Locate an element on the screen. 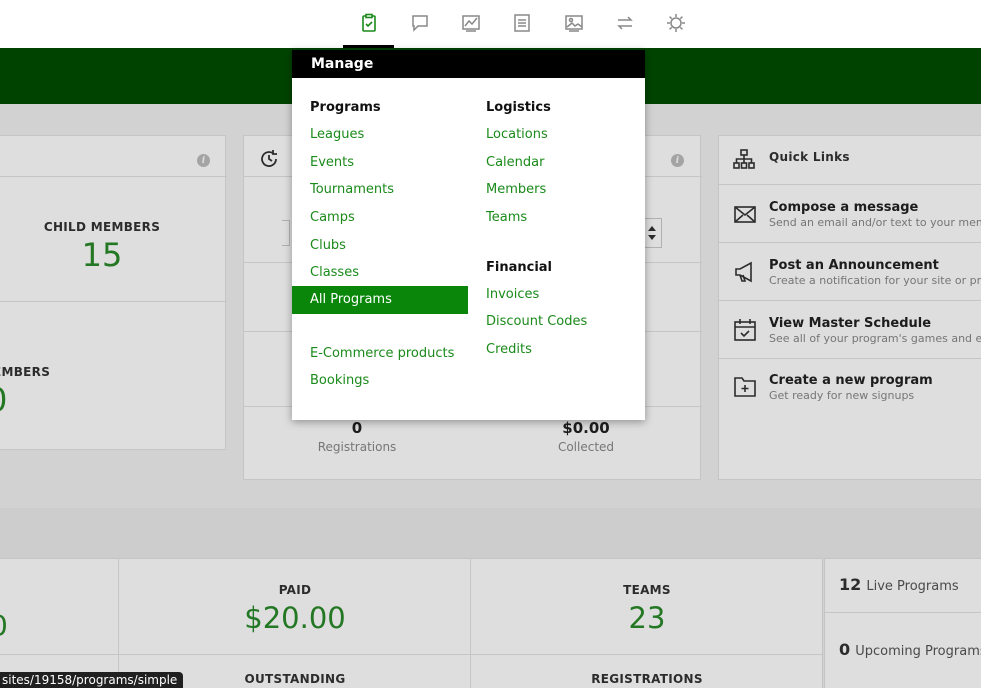  clipboard-check-icon is located at coordinates (369, 23).